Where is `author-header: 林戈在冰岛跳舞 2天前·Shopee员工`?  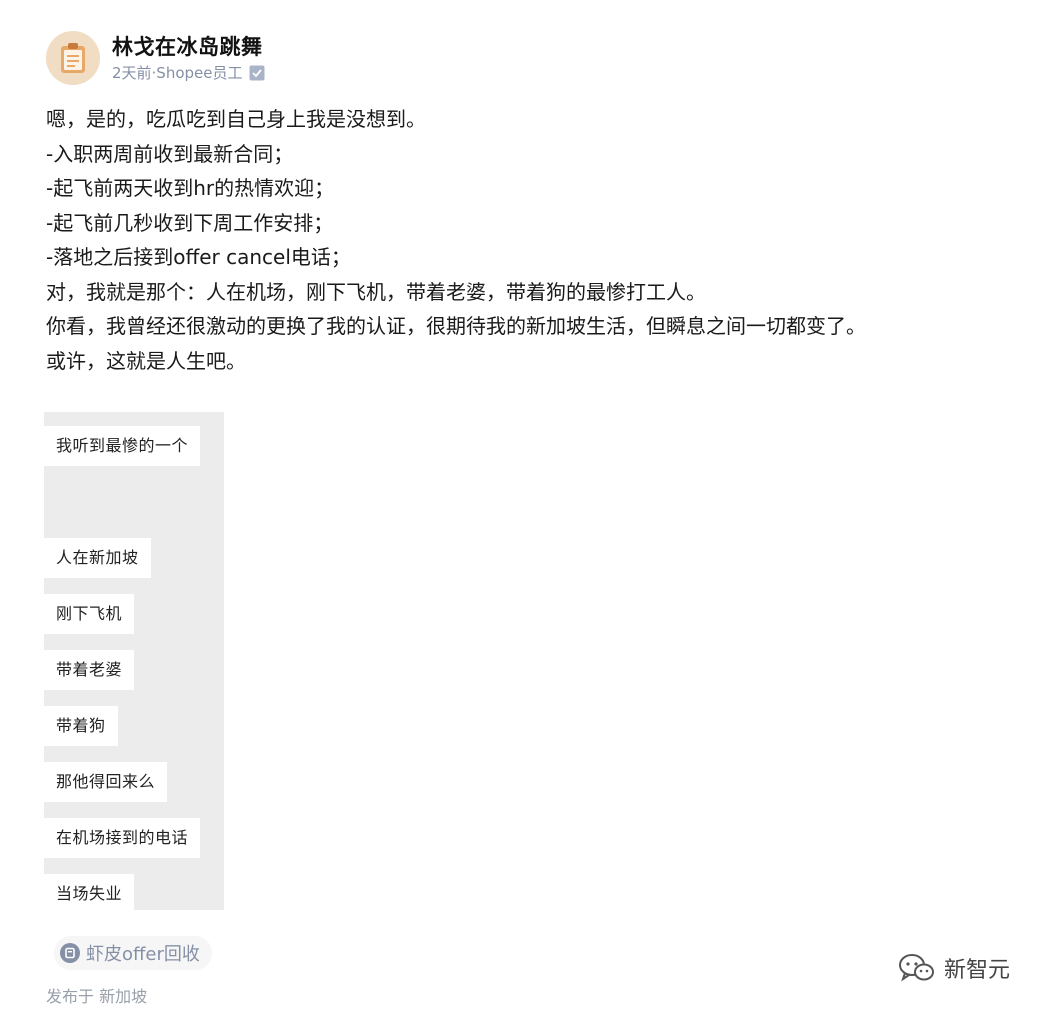
author-header: 林戈在冰岛跳舞 2天前·Shopee员工 is located at coordinates (155, 58).